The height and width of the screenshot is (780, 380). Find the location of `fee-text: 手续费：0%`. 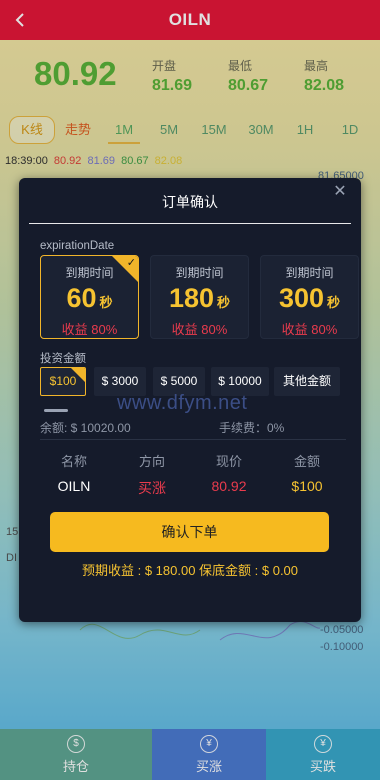

fee-text: 手续费：0% is located at coordinates (252, 428).